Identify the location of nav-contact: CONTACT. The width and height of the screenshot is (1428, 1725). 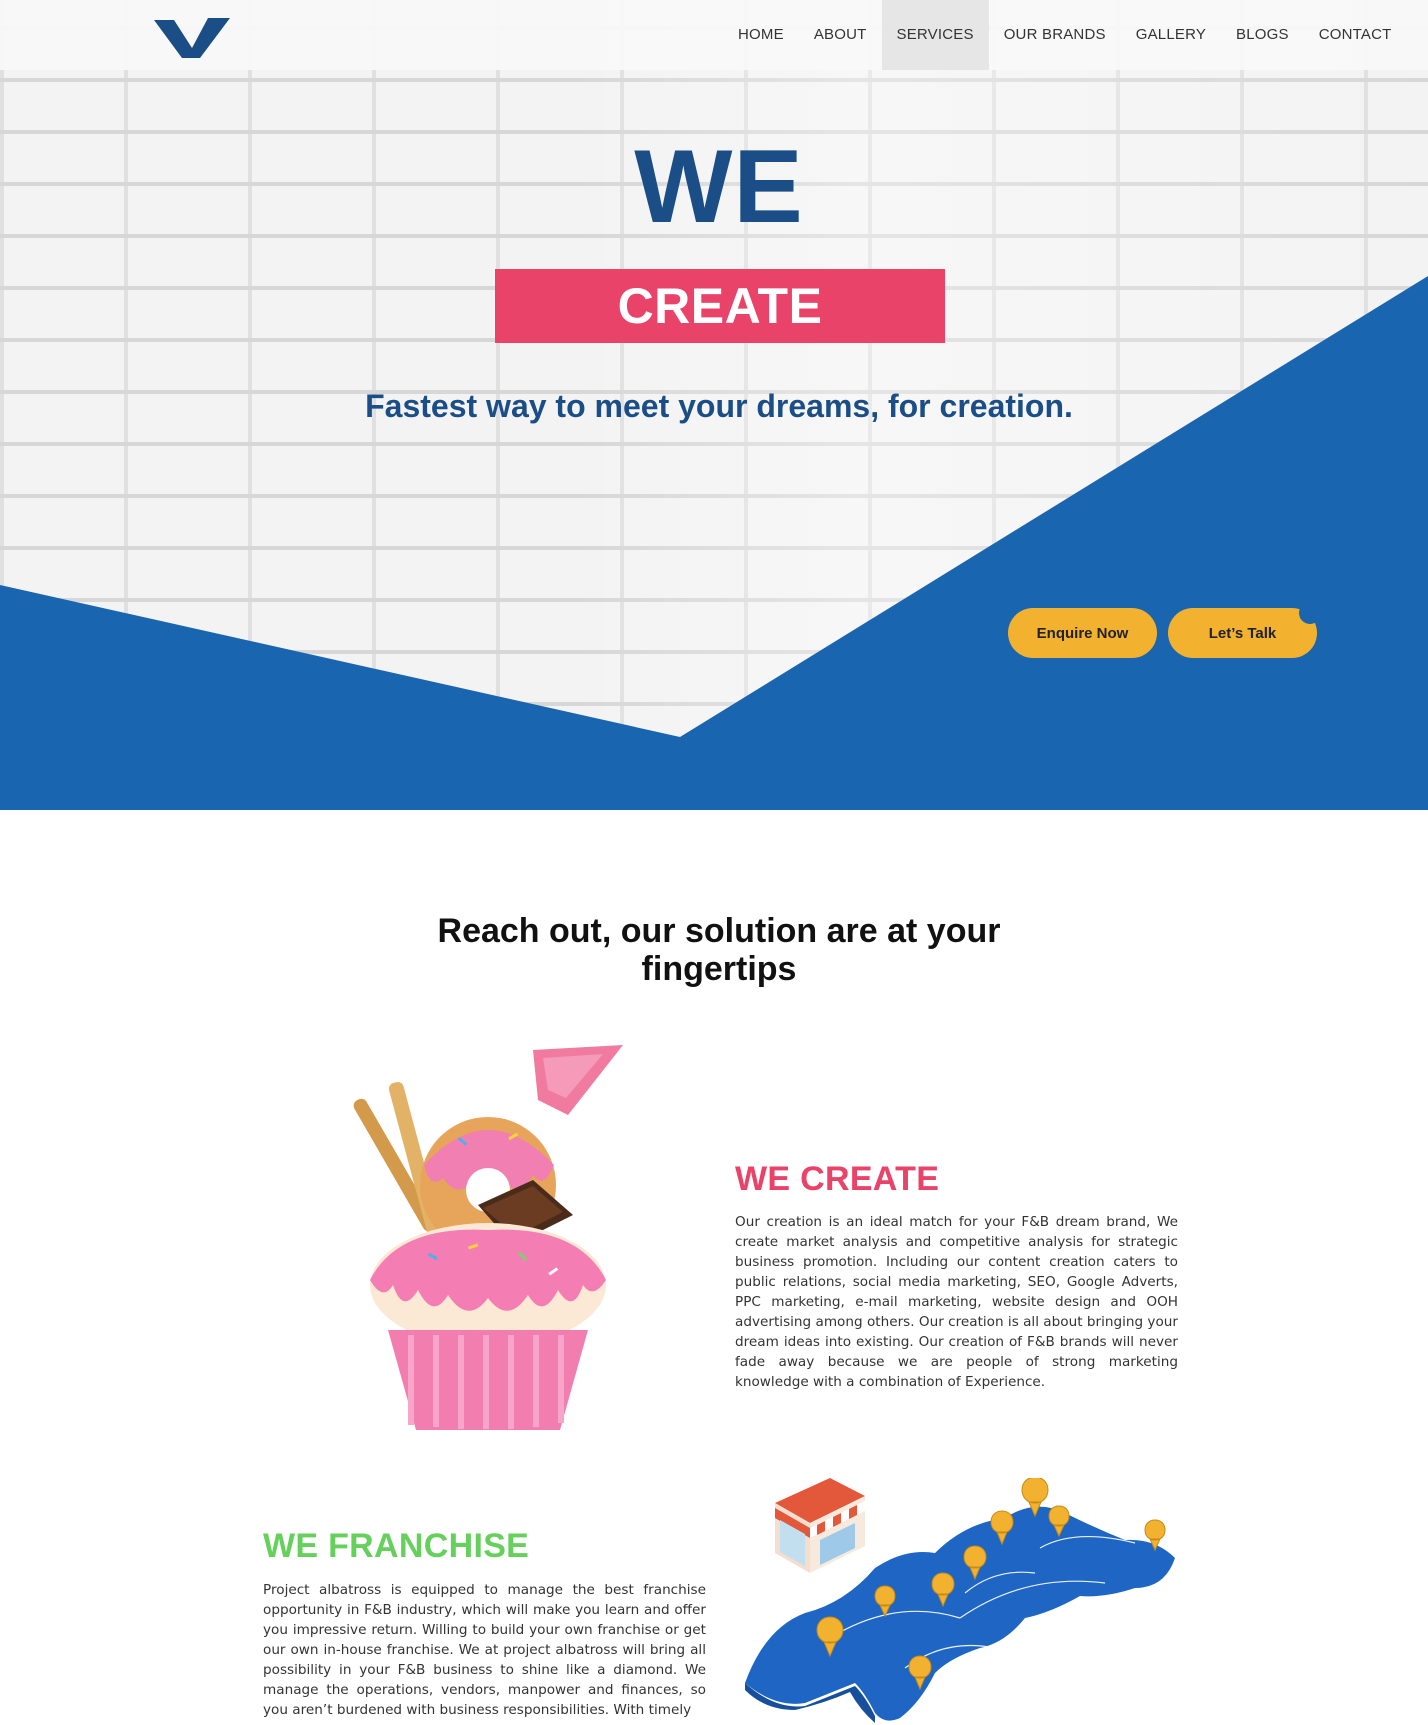
(1355, 35).